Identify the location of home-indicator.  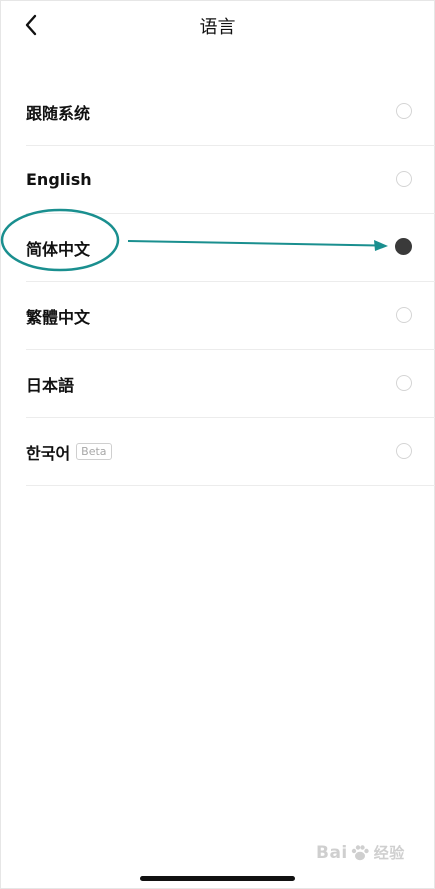
(217, 878).